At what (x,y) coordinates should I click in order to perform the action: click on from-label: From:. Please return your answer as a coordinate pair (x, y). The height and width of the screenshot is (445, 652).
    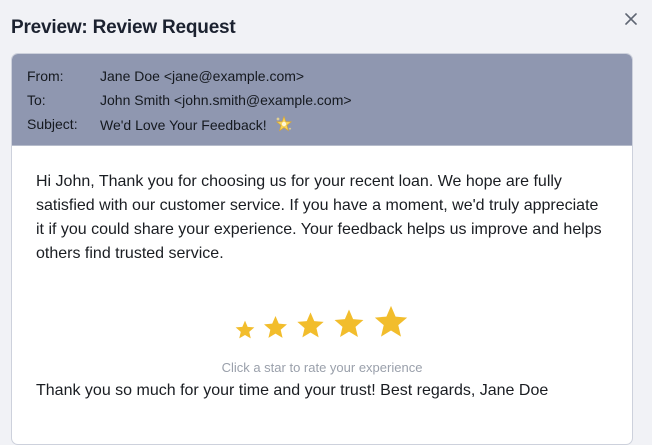
    Looking at the image, I should click on (45, 76).